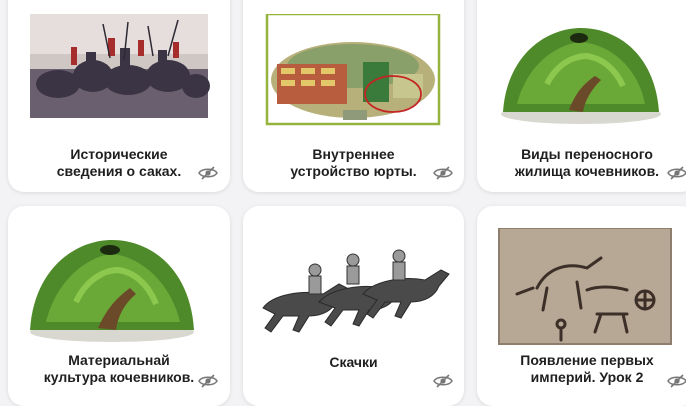  Describe the element at coordinates (353, 362) in the screenshot. I see `card-title: Скачки` at that location.